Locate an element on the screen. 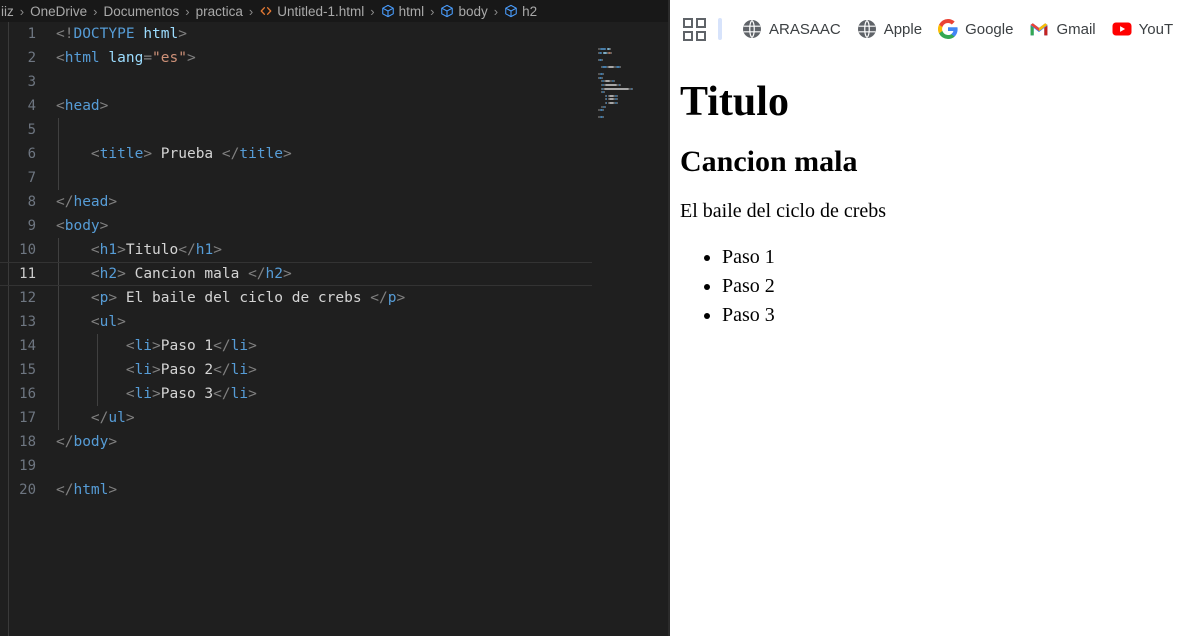  code-line: 1 <!DOCTYPE html> is located at coordinates (324, 34).